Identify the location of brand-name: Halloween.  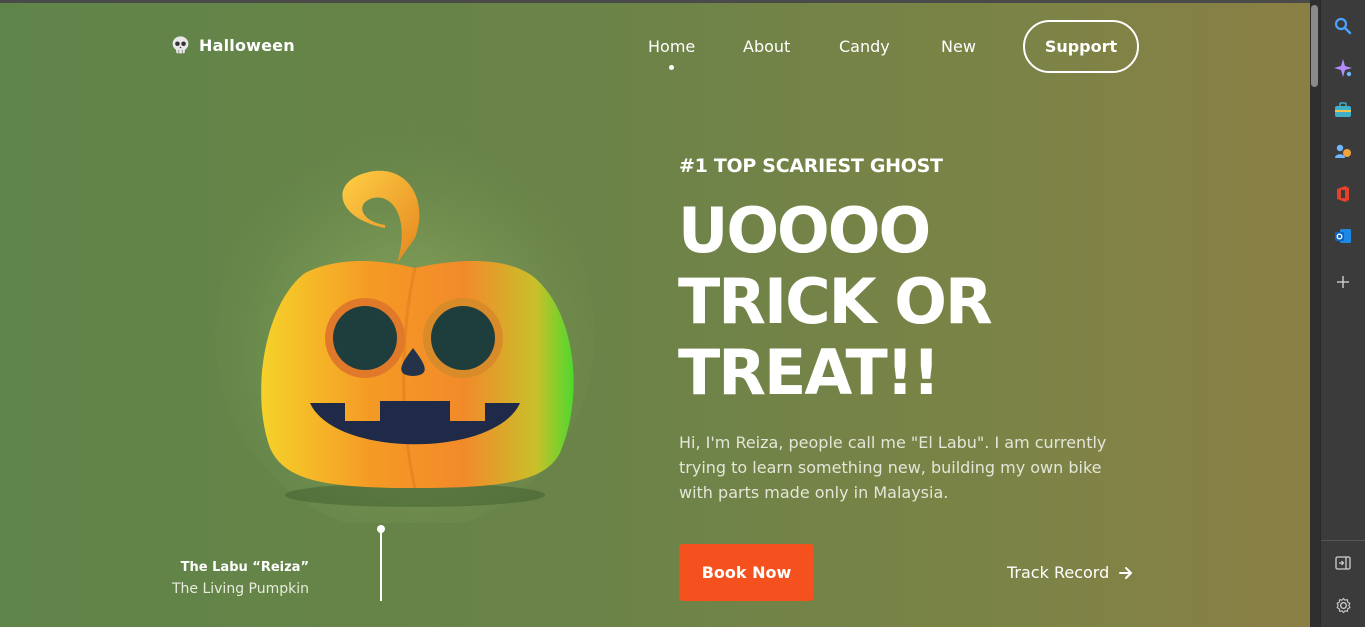
(247, 45).